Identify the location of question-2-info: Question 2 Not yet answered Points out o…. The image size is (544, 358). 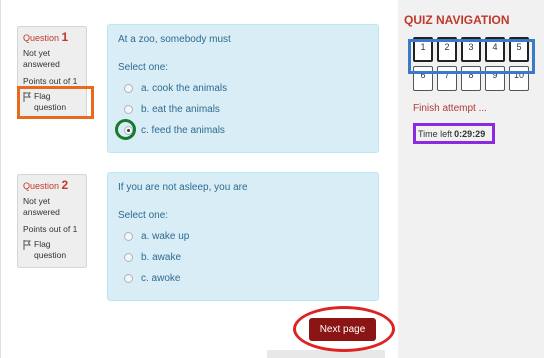
(52, 221).